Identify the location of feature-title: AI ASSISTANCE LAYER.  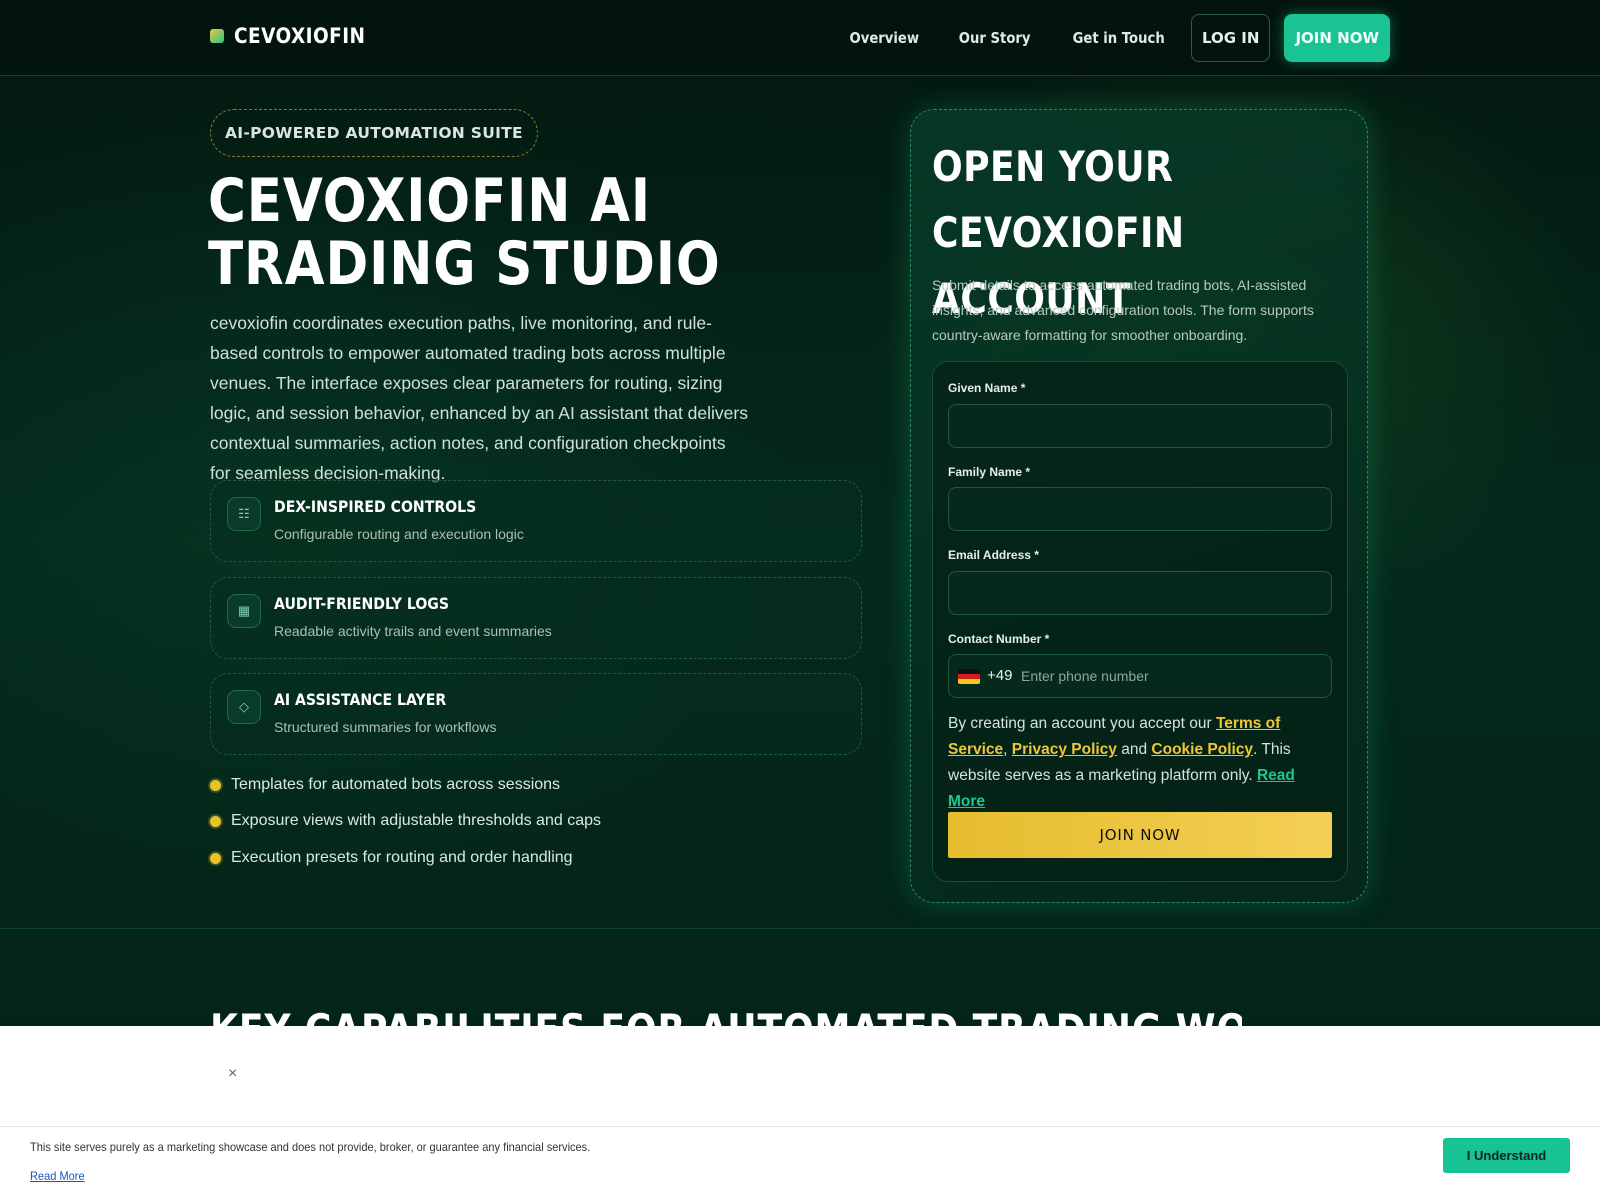
(360, 699).